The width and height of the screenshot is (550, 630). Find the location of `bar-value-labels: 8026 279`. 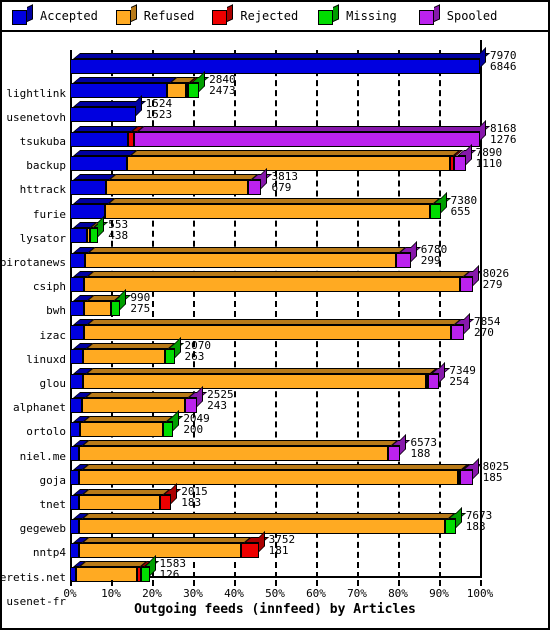

bar-value-labels: 8026 279 is located at coordinates (496, 279).